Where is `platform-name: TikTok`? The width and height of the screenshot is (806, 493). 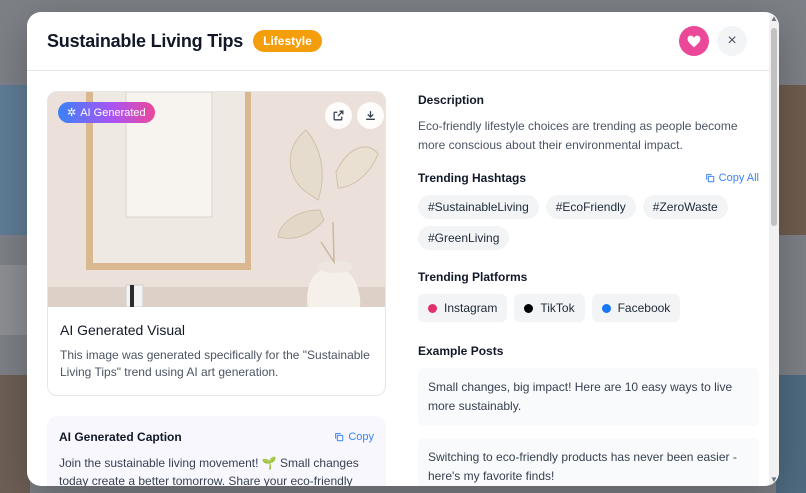
platform-name: TikTok is located at coordinates (557, 308).